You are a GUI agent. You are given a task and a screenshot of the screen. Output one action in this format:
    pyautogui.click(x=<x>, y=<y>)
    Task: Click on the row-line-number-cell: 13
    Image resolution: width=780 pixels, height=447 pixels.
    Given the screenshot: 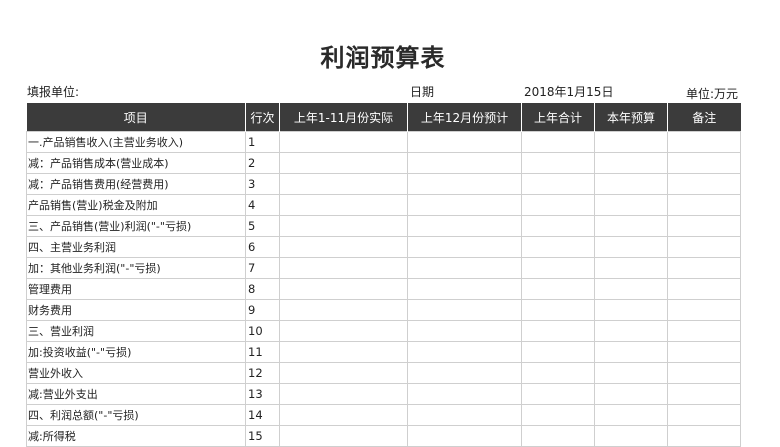 What is the action you would take?
    pyautogui.click(x=262, y=394)
    